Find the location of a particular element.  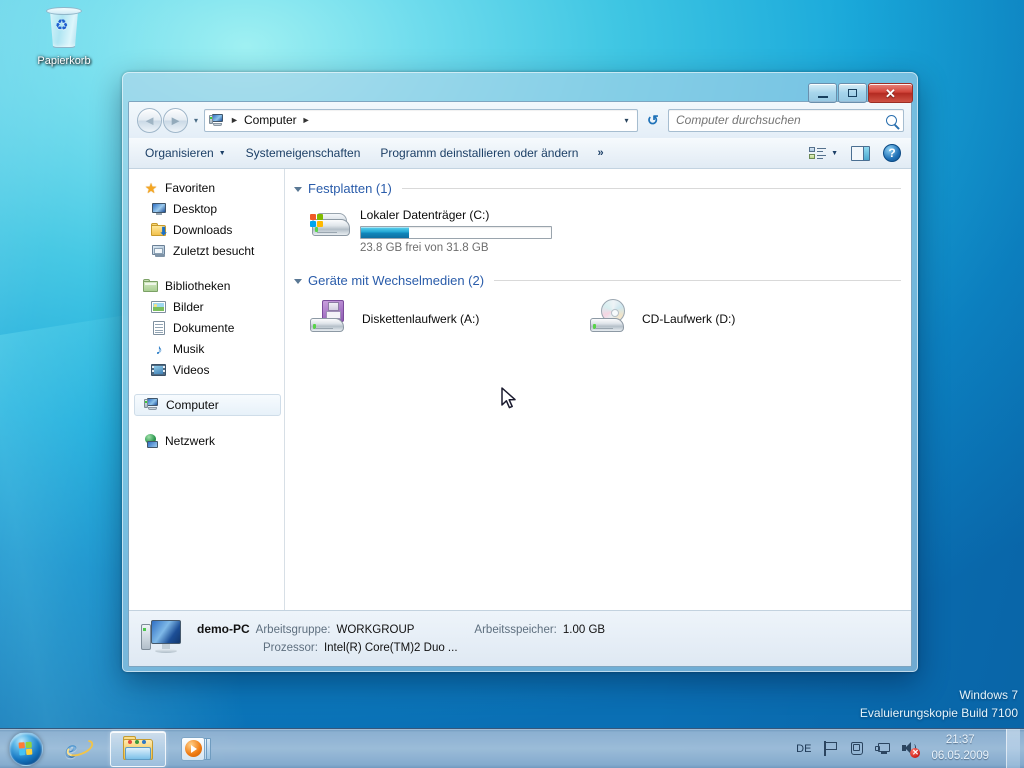

watermark-line-2: Evaluierungskopie Build 7100 is located at coordinates (938, 712).